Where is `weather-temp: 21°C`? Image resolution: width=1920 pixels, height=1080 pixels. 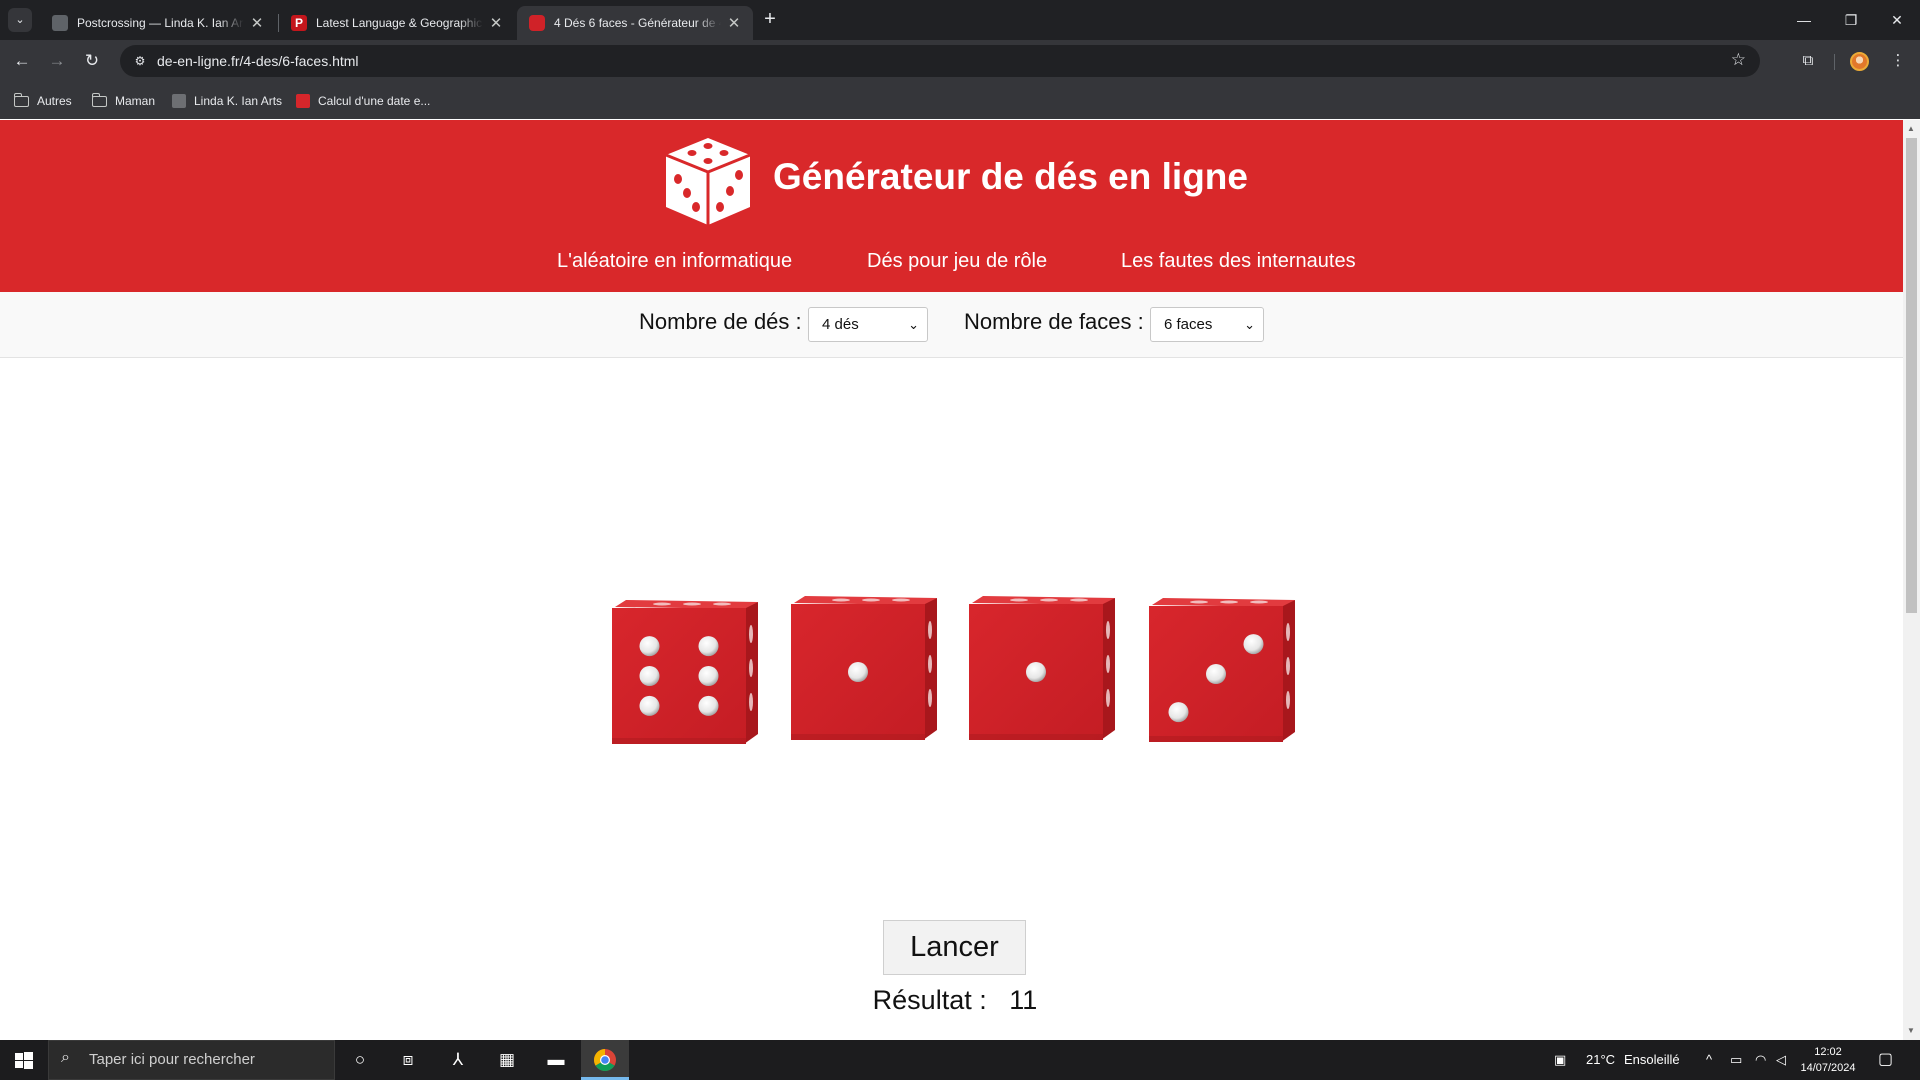
weather-temp: 21°C is located at coordinates (1600, 1060).